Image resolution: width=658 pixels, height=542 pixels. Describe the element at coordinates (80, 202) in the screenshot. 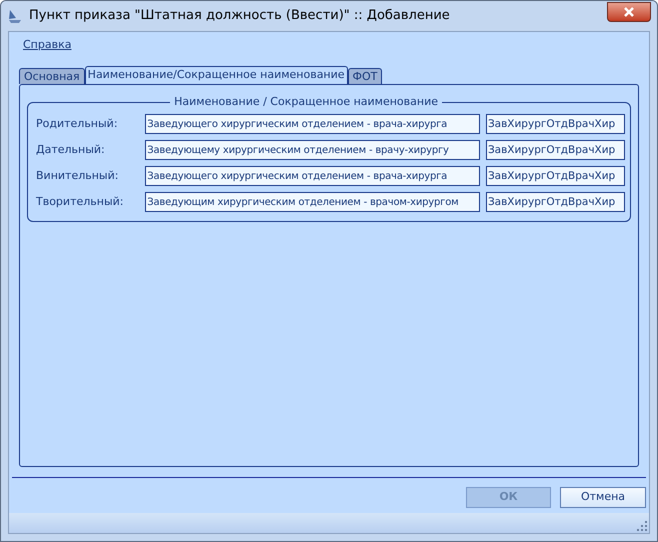

I see `case-label: Творительный:` at that location.